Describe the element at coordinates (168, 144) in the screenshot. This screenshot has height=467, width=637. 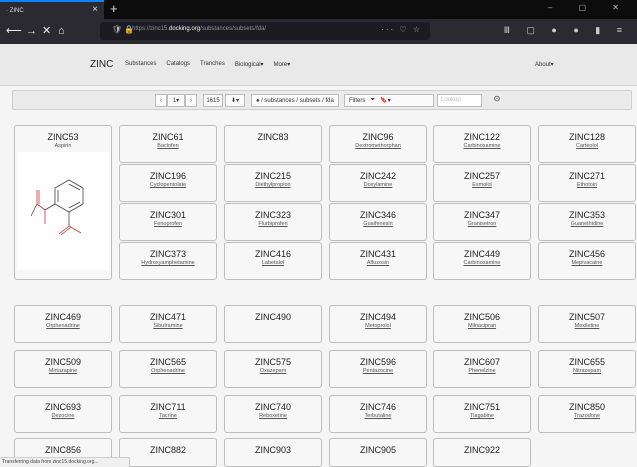
I see `compound-card: ZINC61 Baclofen` at that location.